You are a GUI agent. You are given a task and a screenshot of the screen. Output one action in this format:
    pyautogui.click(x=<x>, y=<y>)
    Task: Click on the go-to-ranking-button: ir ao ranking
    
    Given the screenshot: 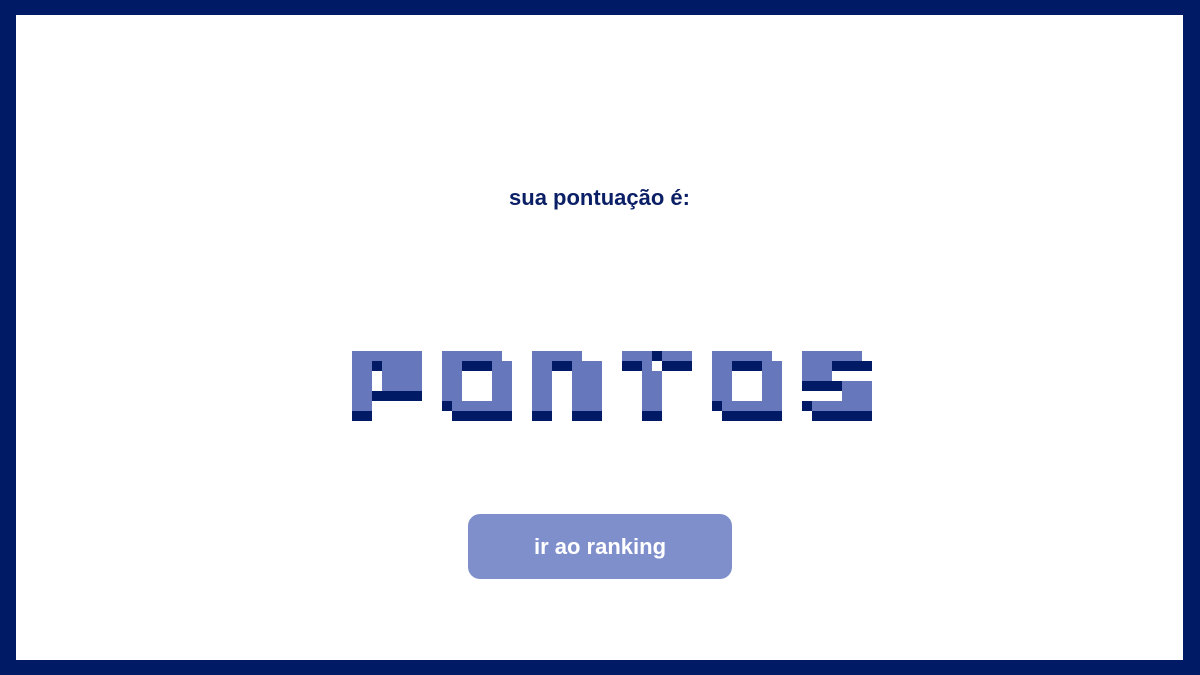 What is the action you would take?
    pyautogui.click(x=600, y=546)
    